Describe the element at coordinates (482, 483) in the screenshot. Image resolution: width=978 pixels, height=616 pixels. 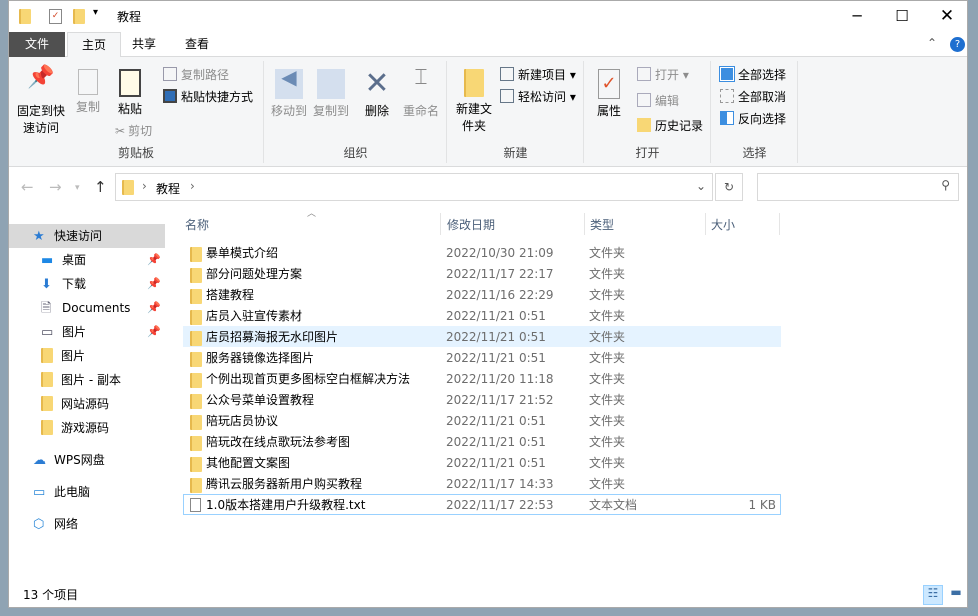
I see `file-row: 腾讯云服务器新用户购买教程 2022/11/17 14:33 文件夹` at that location.